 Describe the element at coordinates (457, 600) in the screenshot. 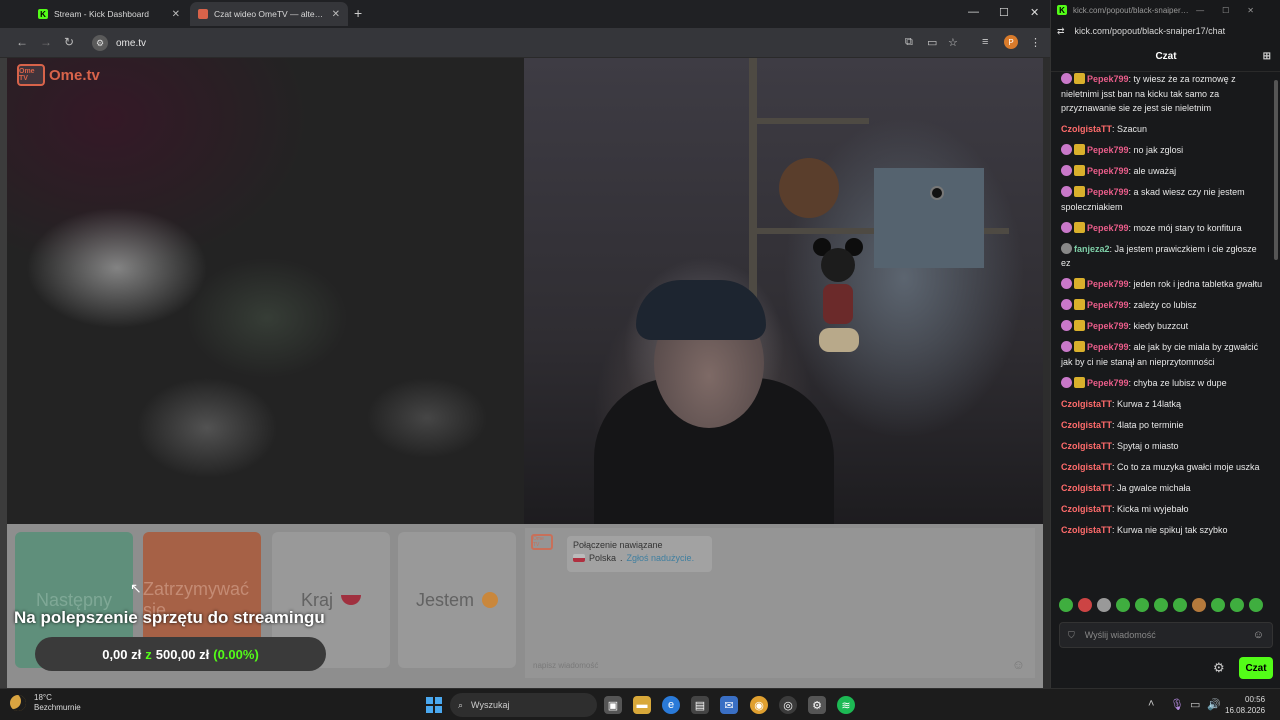

I see `gender-button: Jestem` at that location.